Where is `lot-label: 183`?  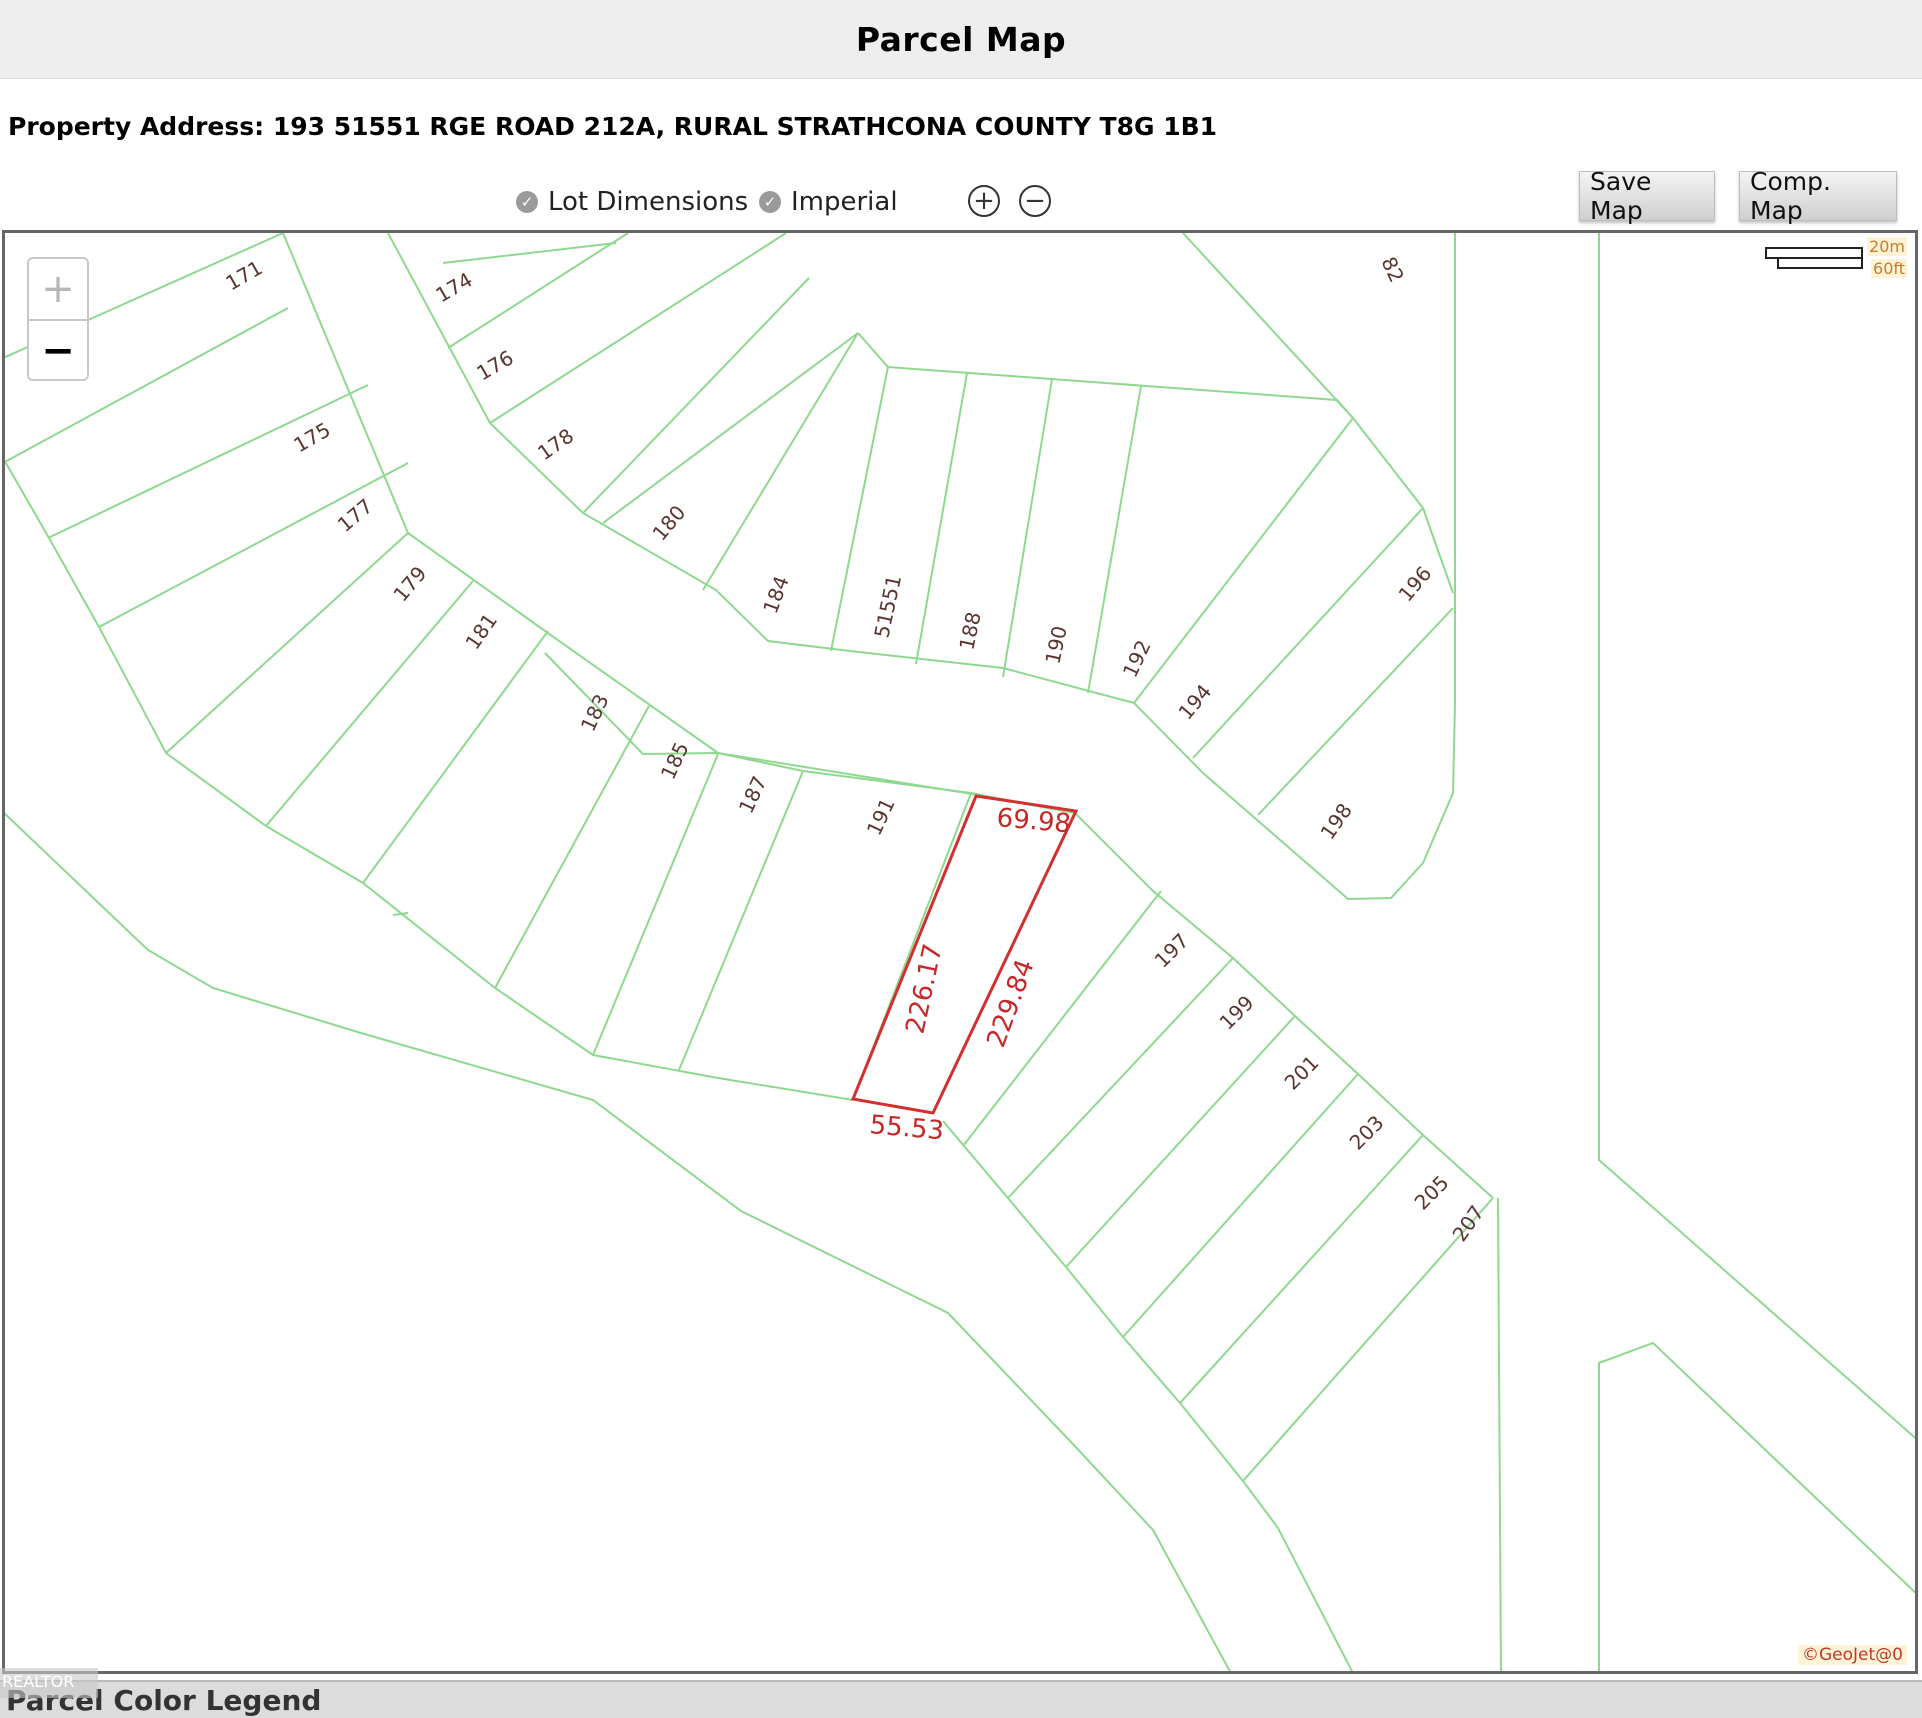 lot-label: 183 is located at coordinates (595, 712).